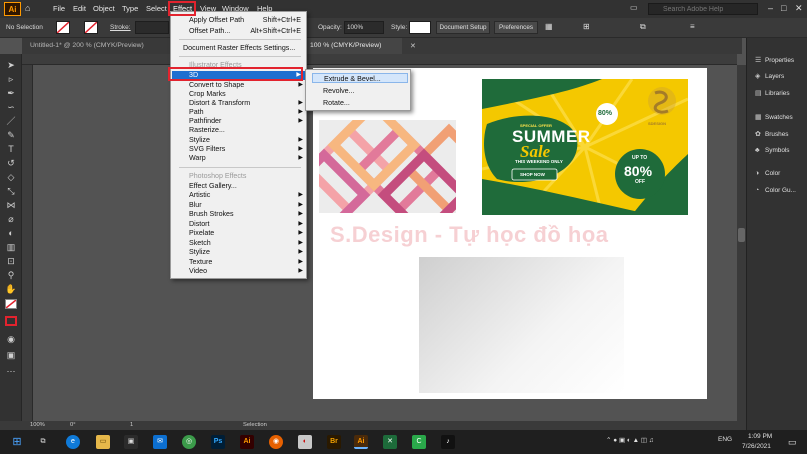 This screenshot has height=454, width=807. What do you see at coordinates (103, 442) in the screenshot?
I see `file-explorer-icon: ▭` at bounding box center [103, 442].